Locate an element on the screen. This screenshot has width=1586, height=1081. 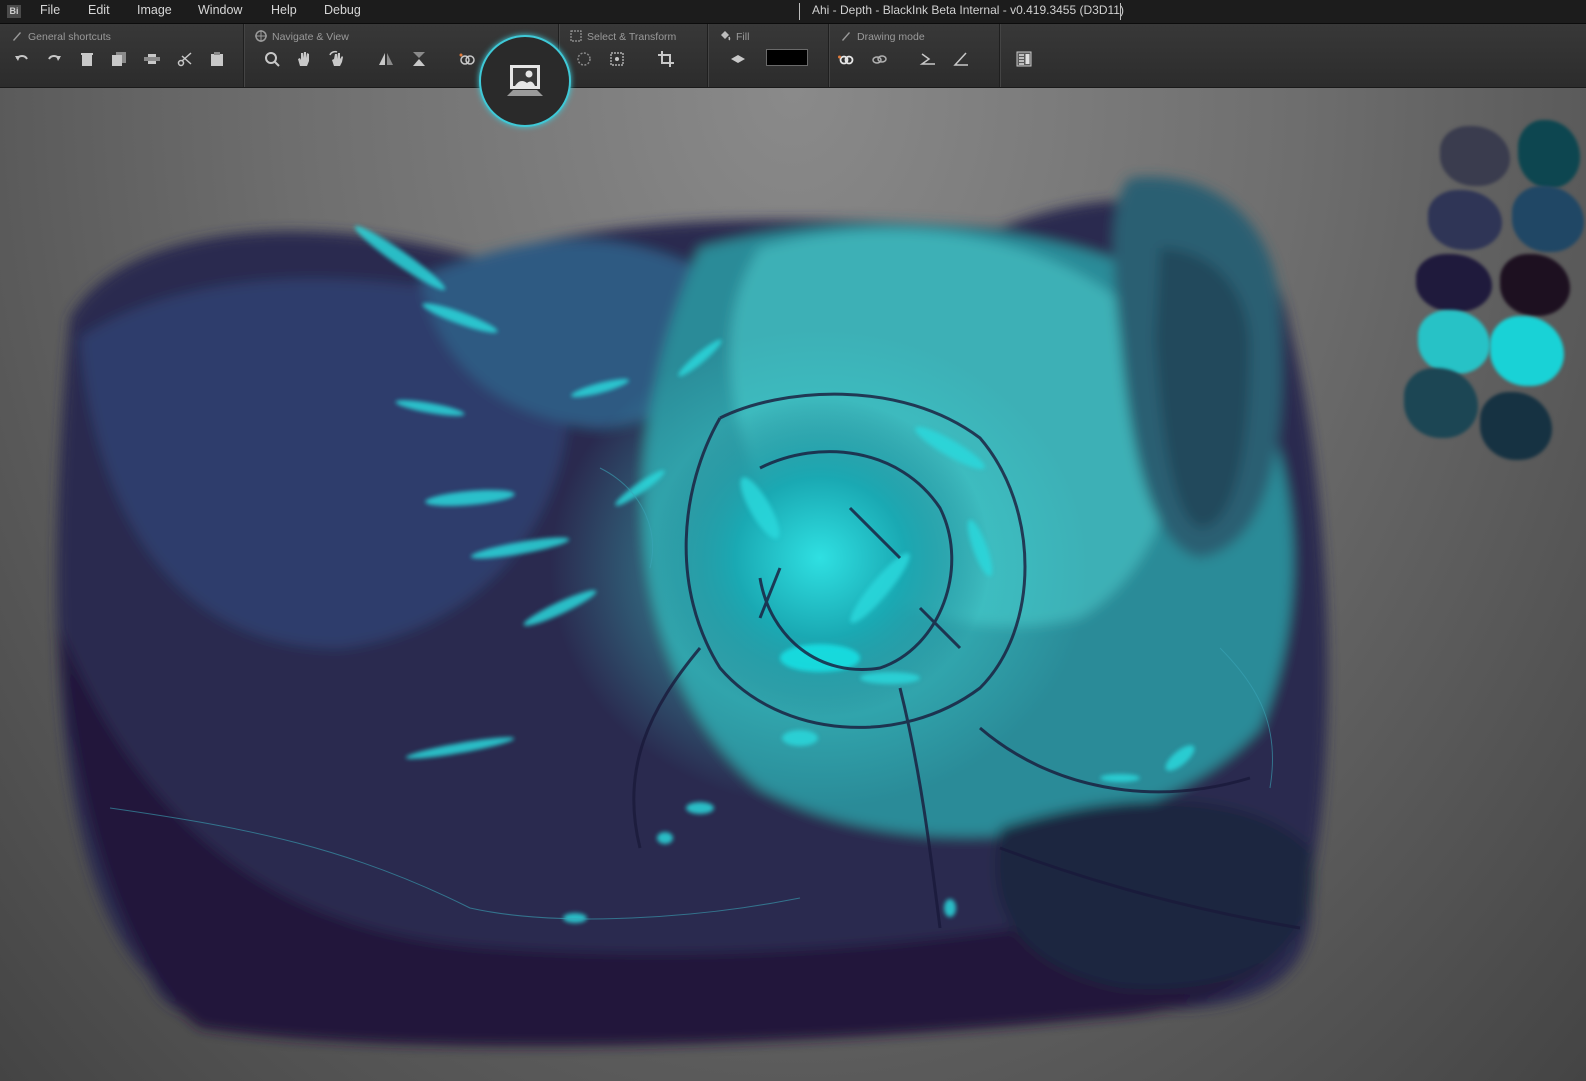
image-icon is located at coordinates (525, 80).